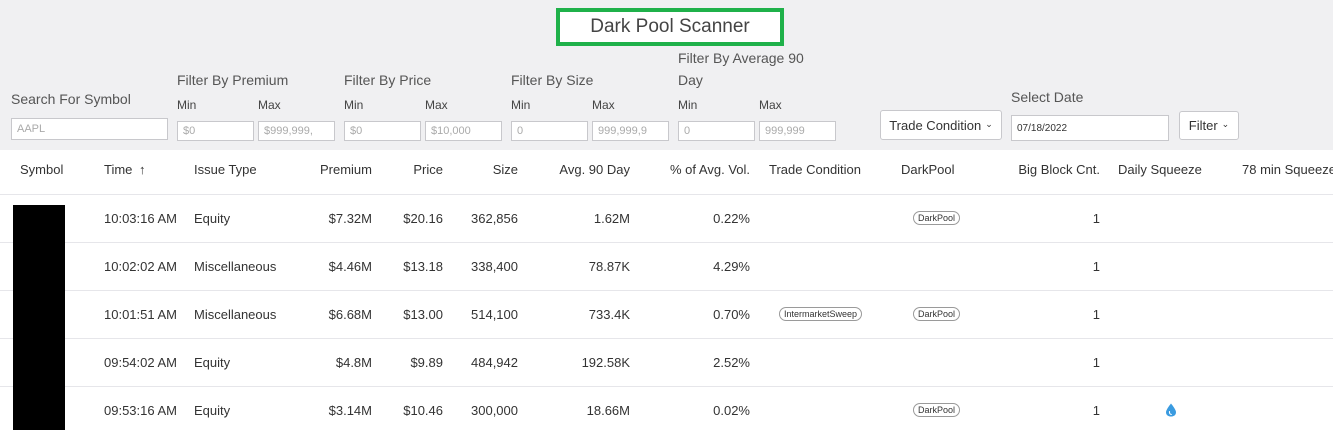  Describe the element at coordinates (140, 410) in the screenshot. I see `cell-time: 09:53:16 AM` at that location.